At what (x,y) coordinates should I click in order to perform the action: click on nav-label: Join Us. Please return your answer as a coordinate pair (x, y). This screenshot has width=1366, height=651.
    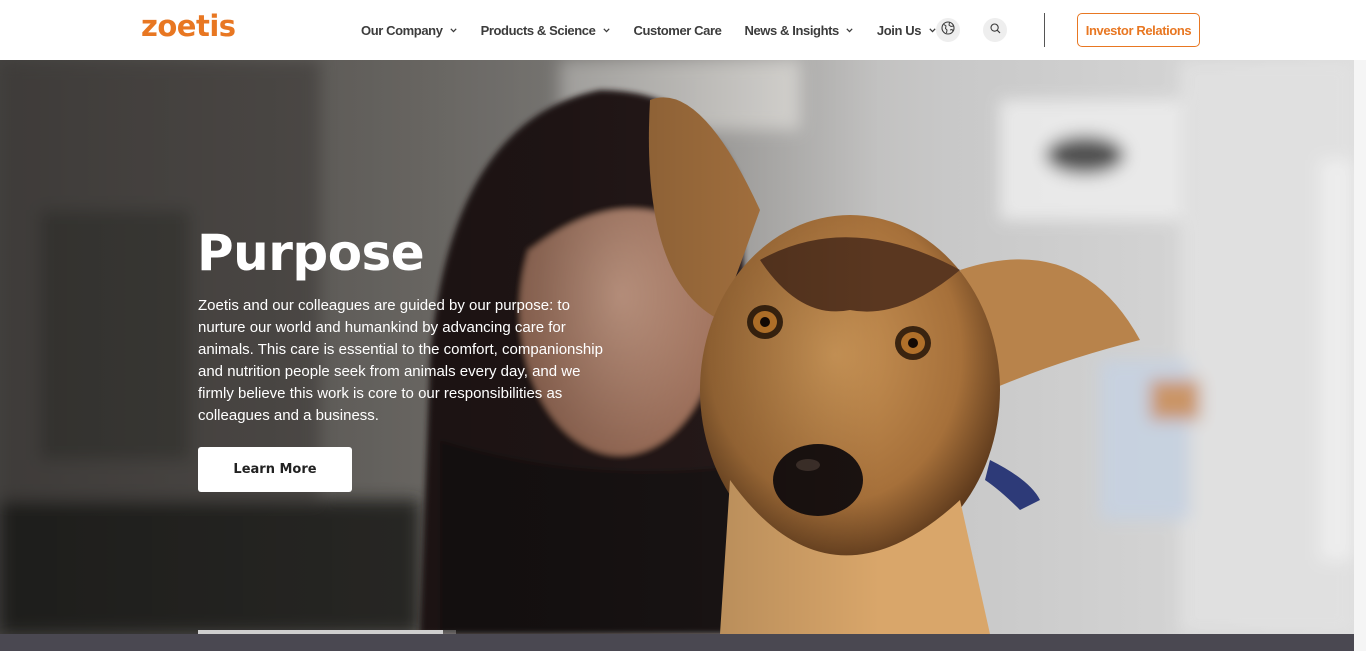
    Looking at the image, I should click on (899, 30).